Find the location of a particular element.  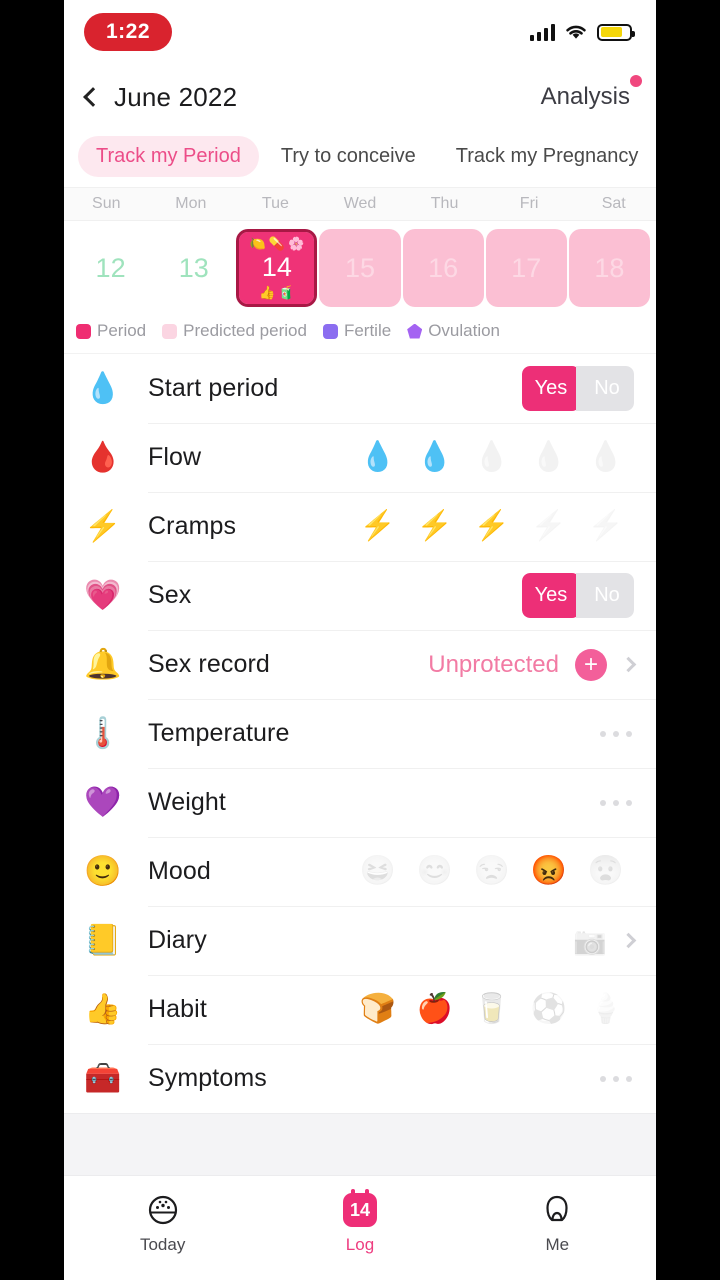

weekday-sun: Sun is located at coordinates (106, 203).